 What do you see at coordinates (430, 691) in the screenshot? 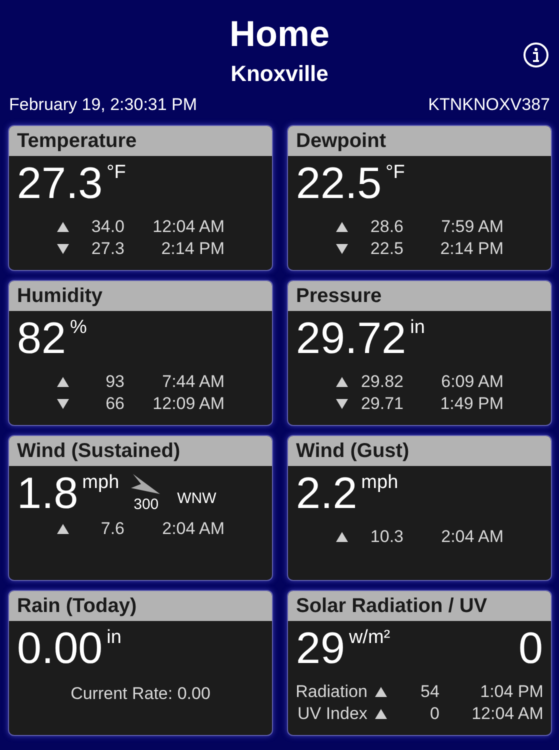
I see `stat-value: 54` at bounding box center [430, 691].